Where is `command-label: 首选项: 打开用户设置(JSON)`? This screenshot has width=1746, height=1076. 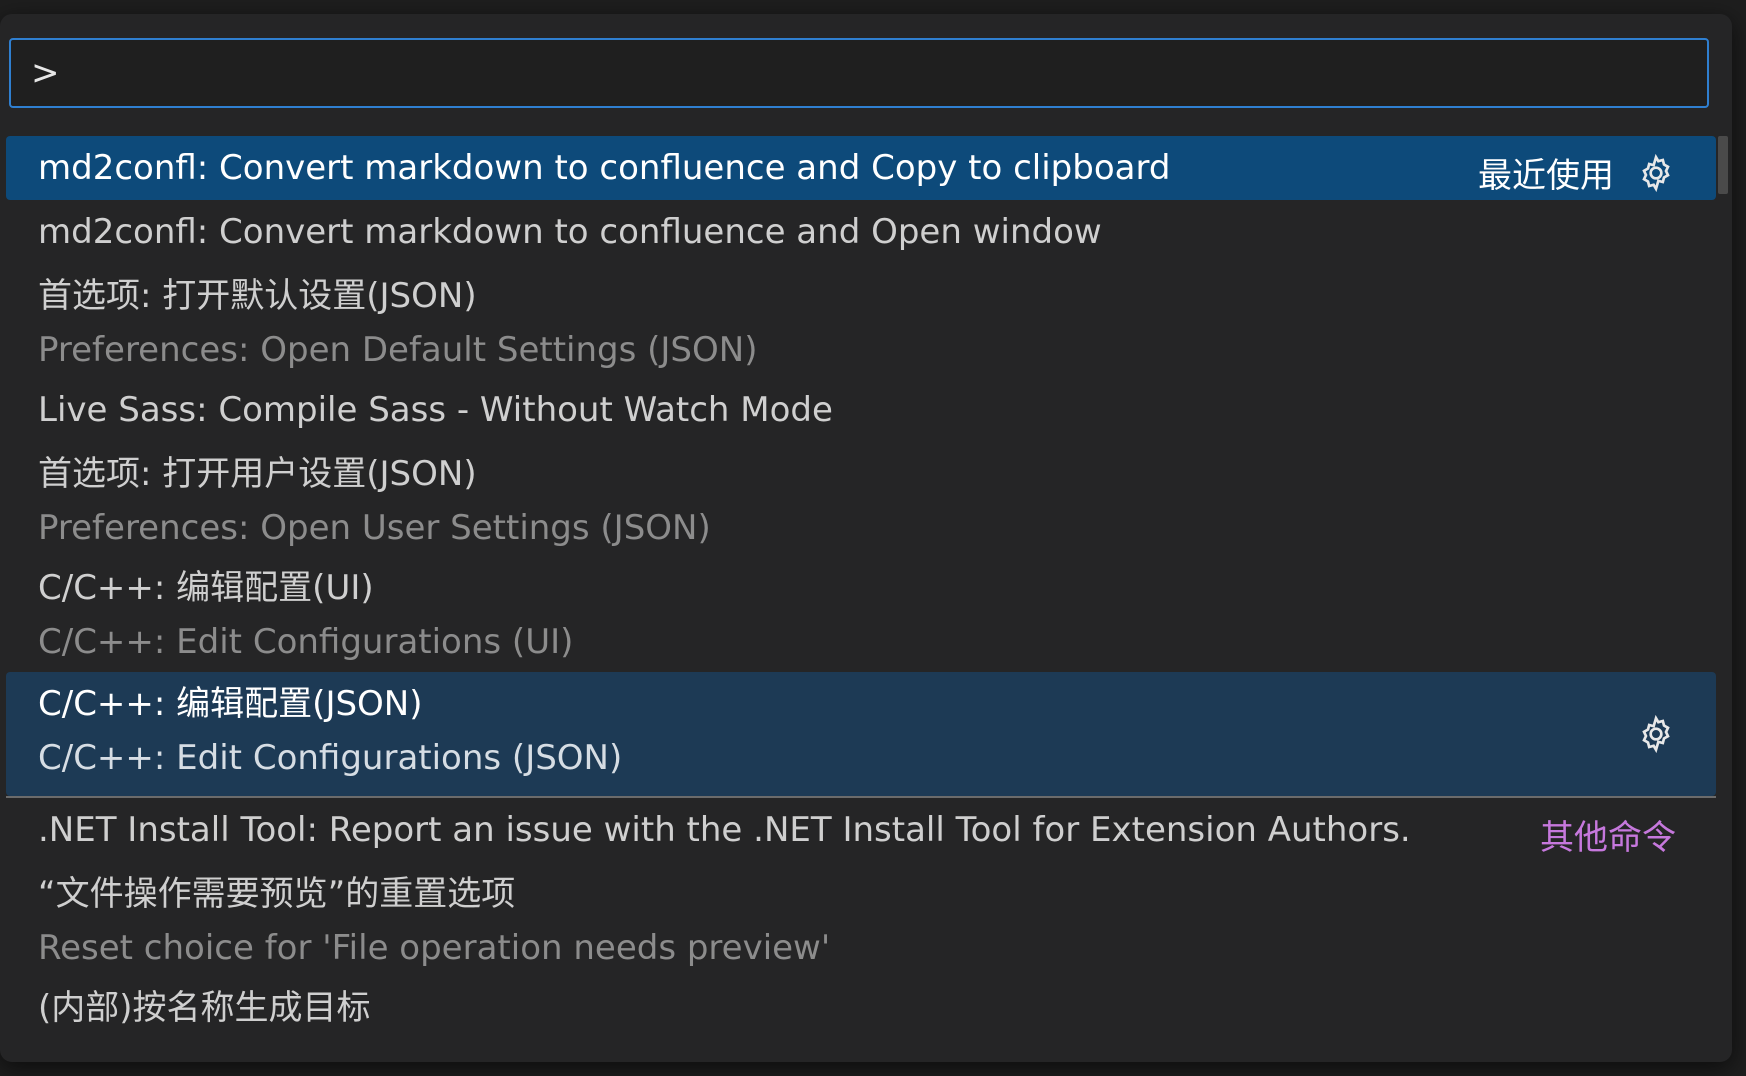
command-label: 首选项: 打开用户设置(JSON) is located at coordinates (257, 474).